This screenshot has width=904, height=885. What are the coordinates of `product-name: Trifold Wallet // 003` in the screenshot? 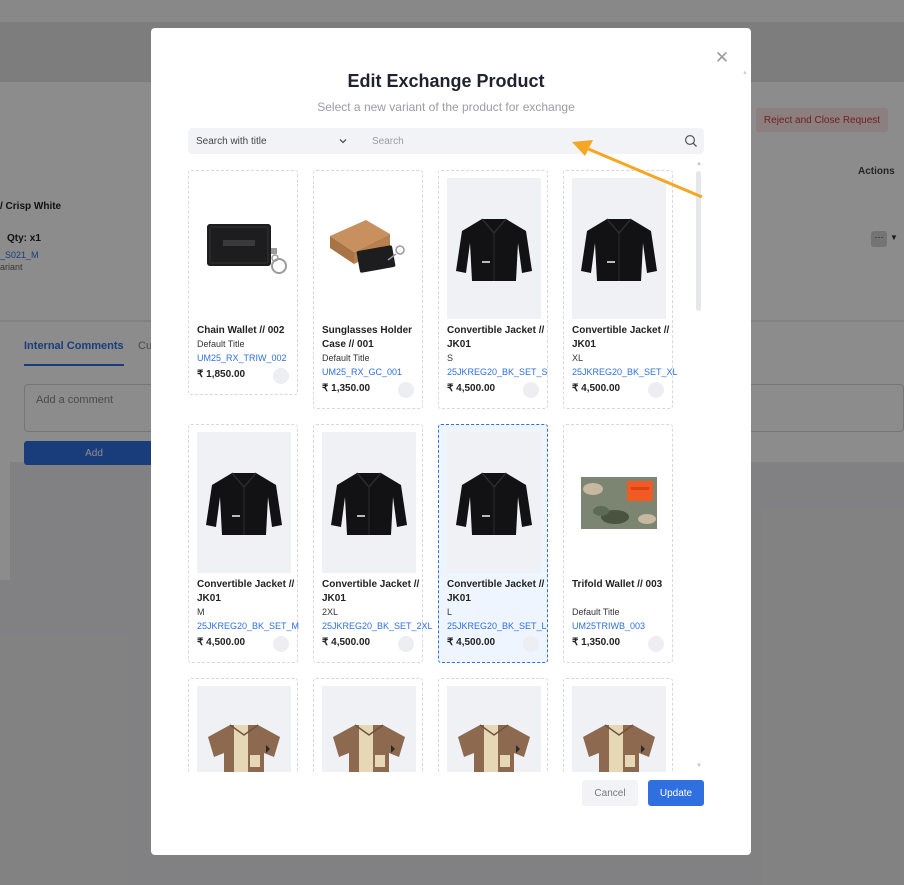 It's located at (617, 584).